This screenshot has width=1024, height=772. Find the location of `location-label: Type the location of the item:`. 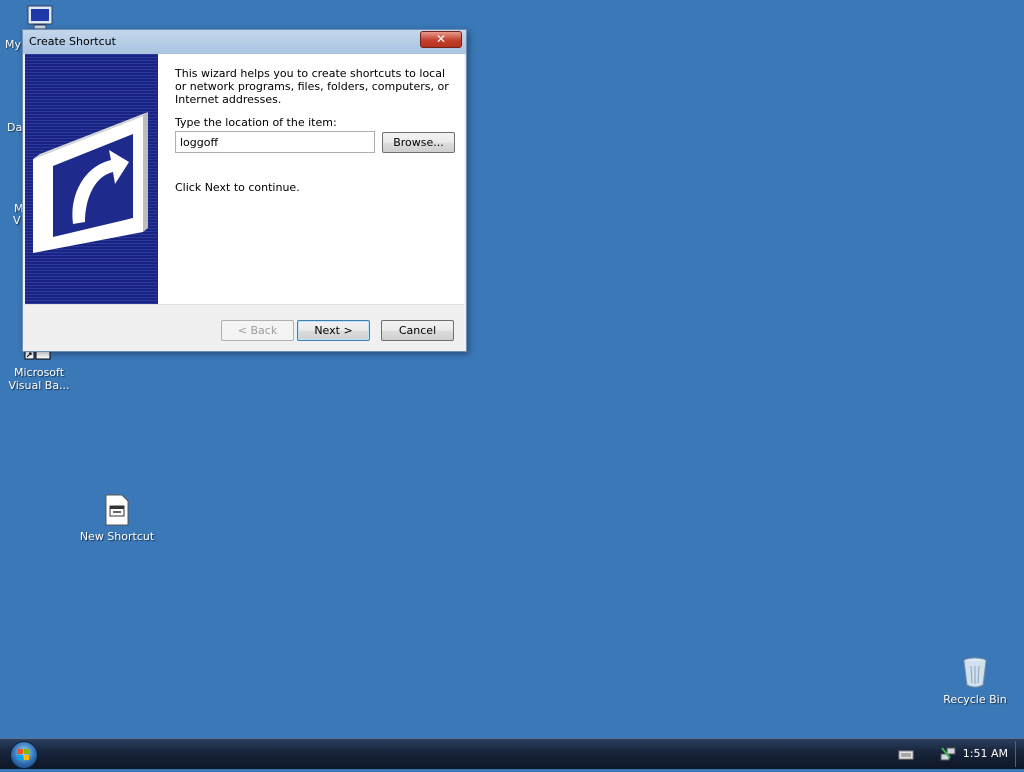

location-label: Type the location of the item: is located at coordinates (256, 122).